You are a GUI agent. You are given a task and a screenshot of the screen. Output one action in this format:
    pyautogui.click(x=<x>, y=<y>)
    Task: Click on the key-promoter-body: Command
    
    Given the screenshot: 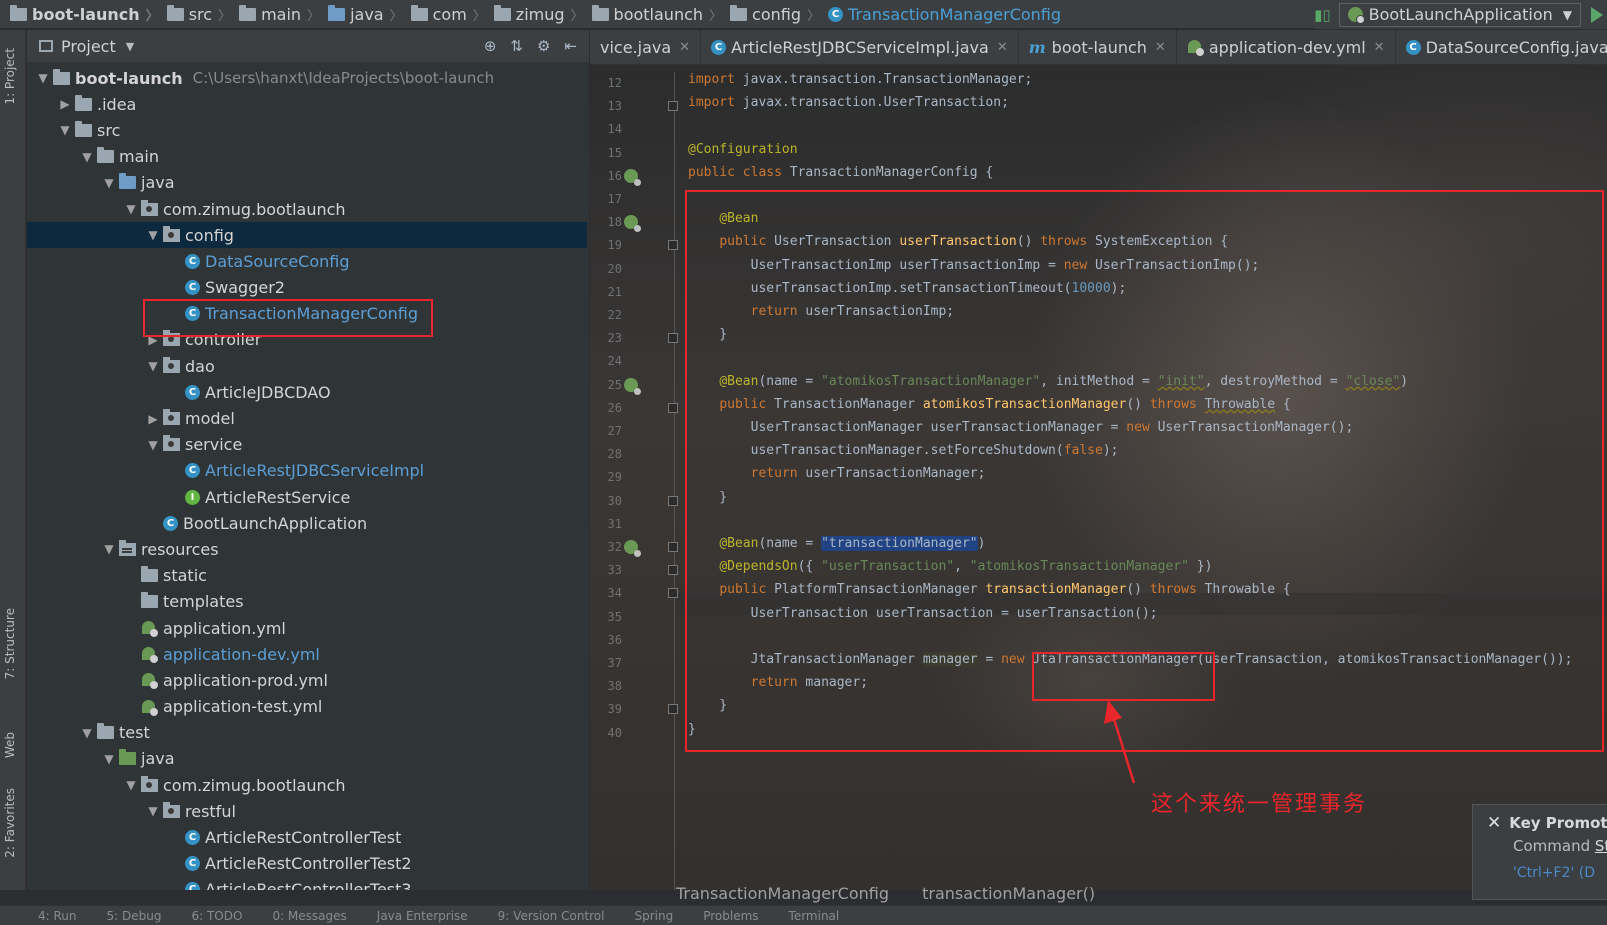 What is the action you would take?
    pyautogui.click(x=1554, y=846)
    